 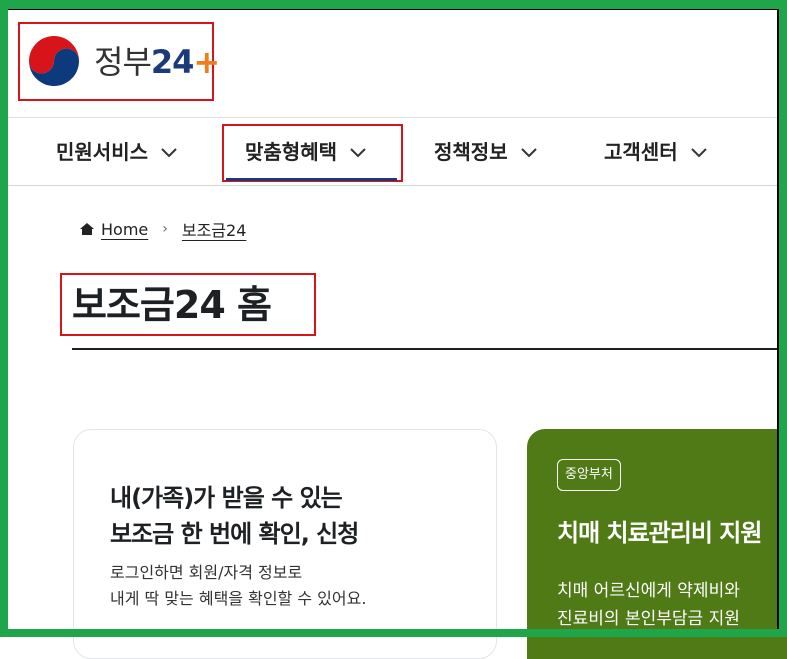 What do you see at coordinates (124, 229) in the screenshot?
I see `breadcrumb-home-link: Home` at bounding box center [124, 229].